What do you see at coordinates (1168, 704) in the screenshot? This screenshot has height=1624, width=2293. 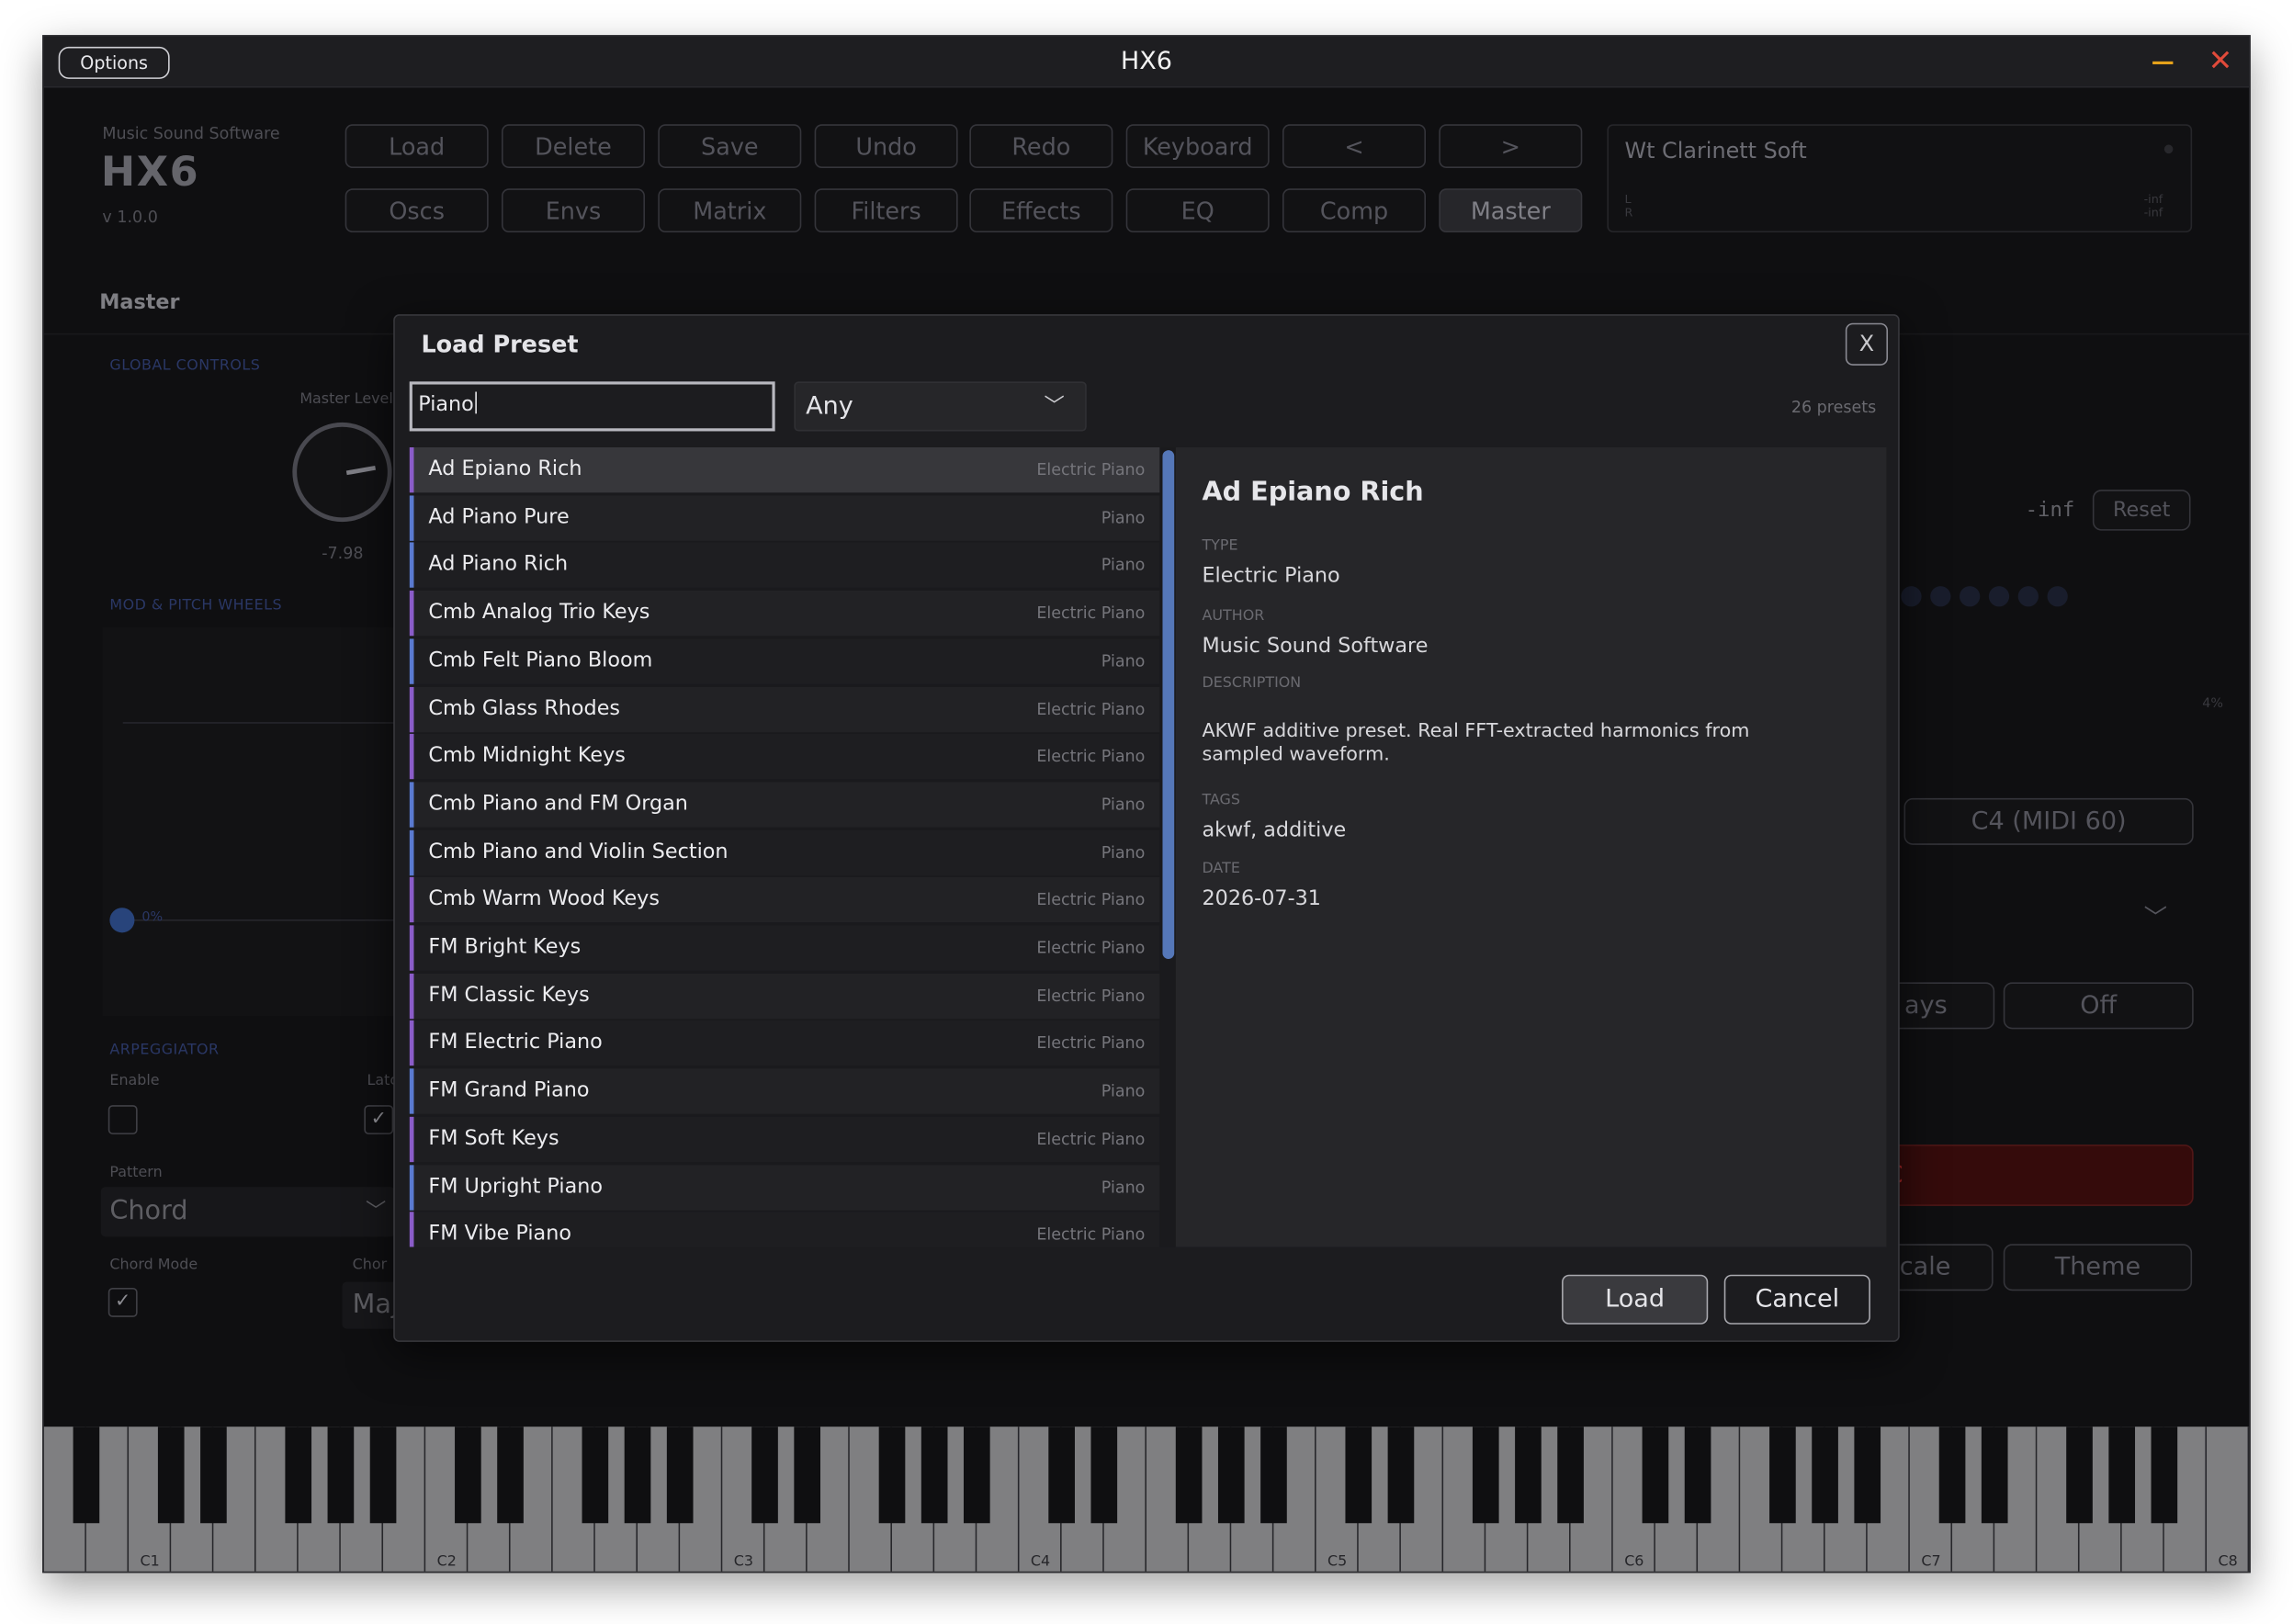 I see `scrollbar-thumb` at bounding box center [1168, 704].